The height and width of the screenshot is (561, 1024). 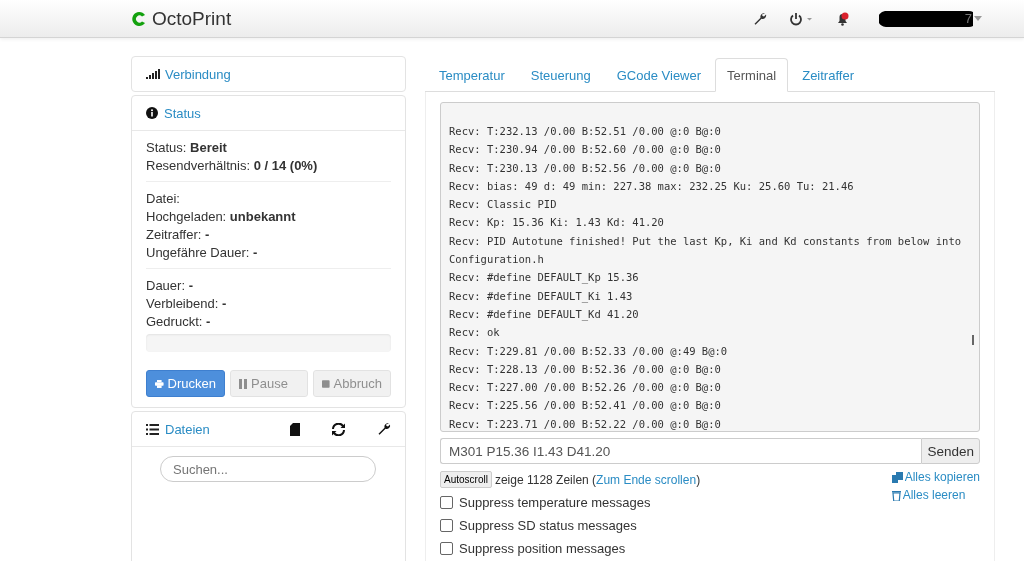 I want to click on signal-icon, so click(x=153, y=74).